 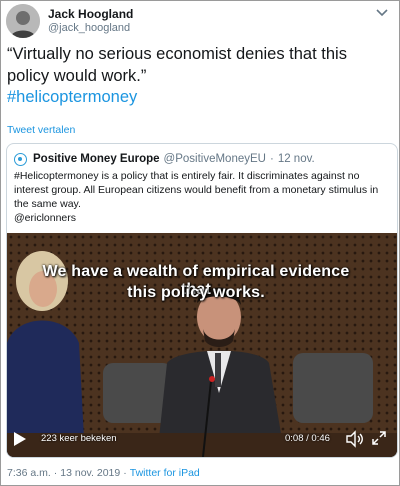 What do you see at coordinates (20, 159) in the screenshot?
I see `quote-avatar-icon` at bounding box center [20, 159].